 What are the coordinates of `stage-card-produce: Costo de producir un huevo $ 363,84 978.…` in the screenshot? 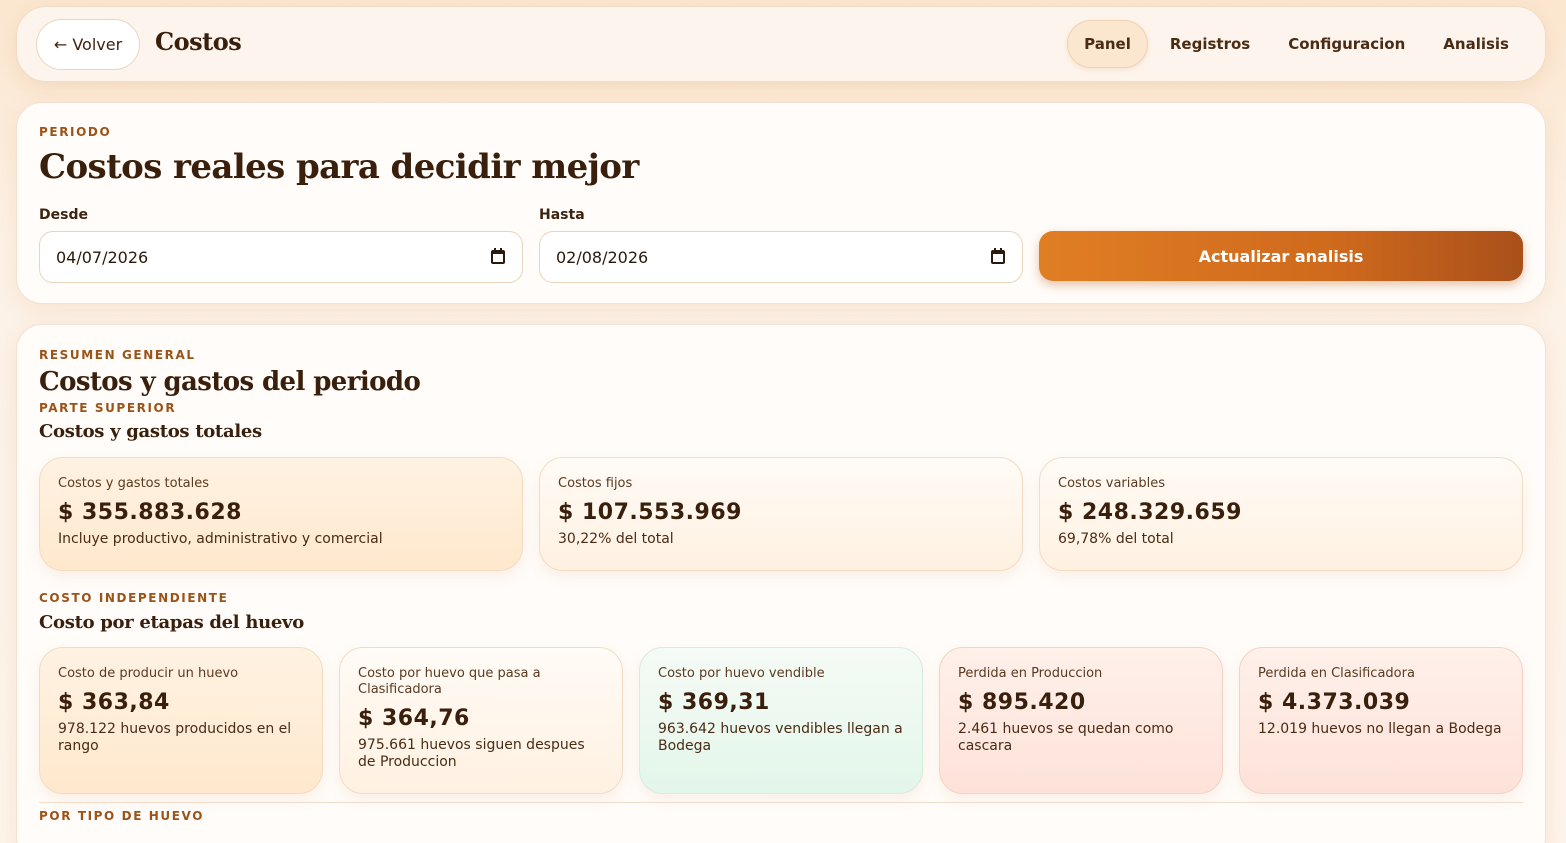 It's located at (181, 720).